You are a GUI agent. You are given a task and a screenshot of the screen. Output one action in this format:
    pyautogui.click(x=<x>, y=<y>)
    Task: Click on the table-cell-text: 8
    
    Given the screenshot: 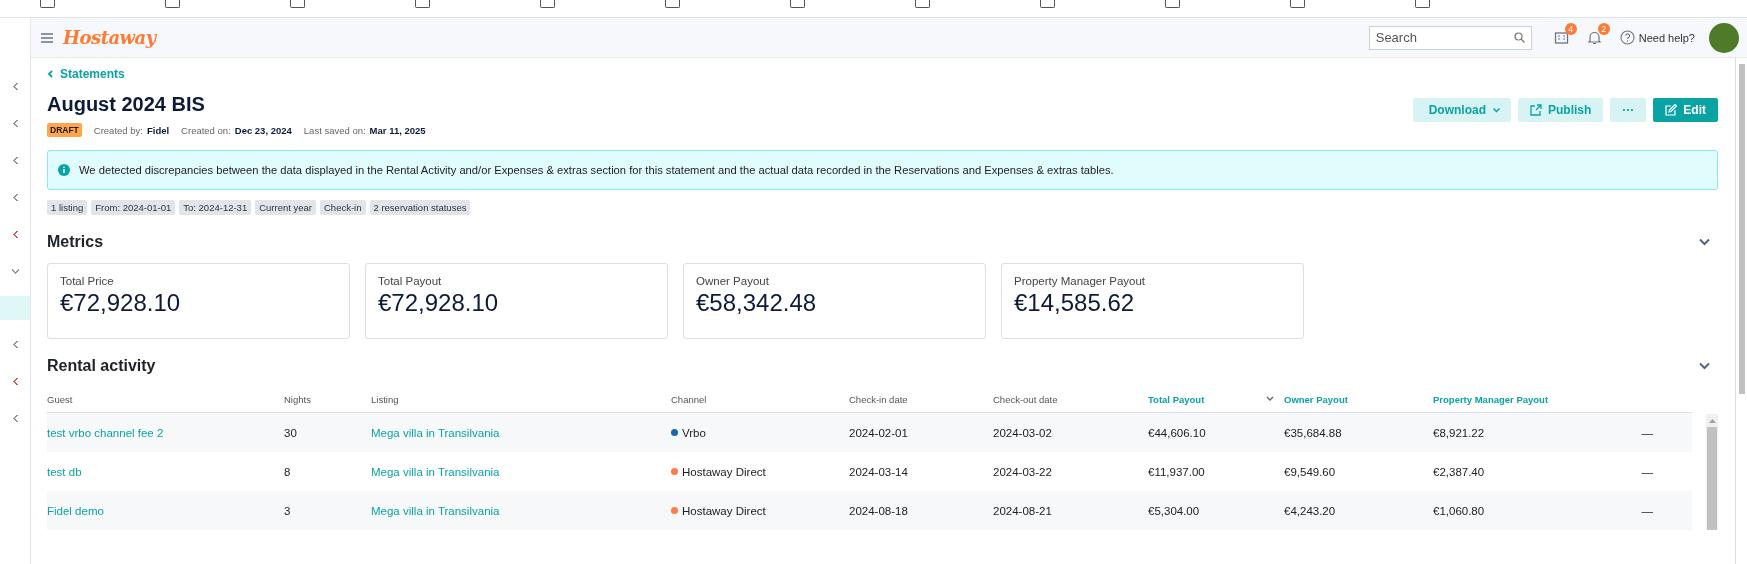 What is the action you would take?
    pyautogui.click(x=288, y=471)
    